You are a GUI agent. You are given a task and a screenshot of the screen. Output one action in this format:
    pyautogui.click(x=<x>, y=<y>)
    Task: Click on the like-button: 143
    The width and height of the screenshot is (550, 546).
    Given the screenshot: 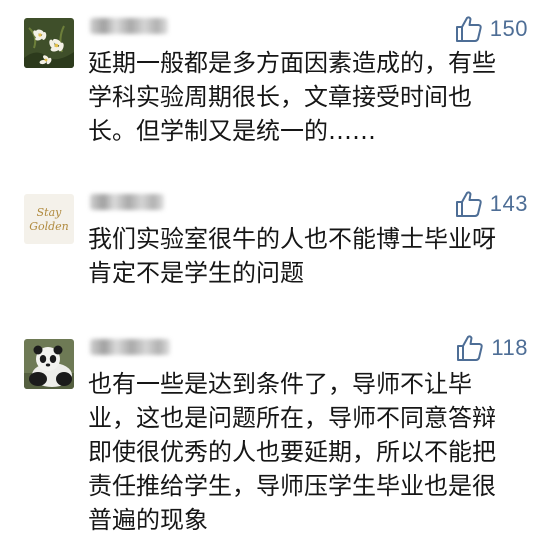 What is the action you would take?
    pyautogui.click(x=491, y=204)
    